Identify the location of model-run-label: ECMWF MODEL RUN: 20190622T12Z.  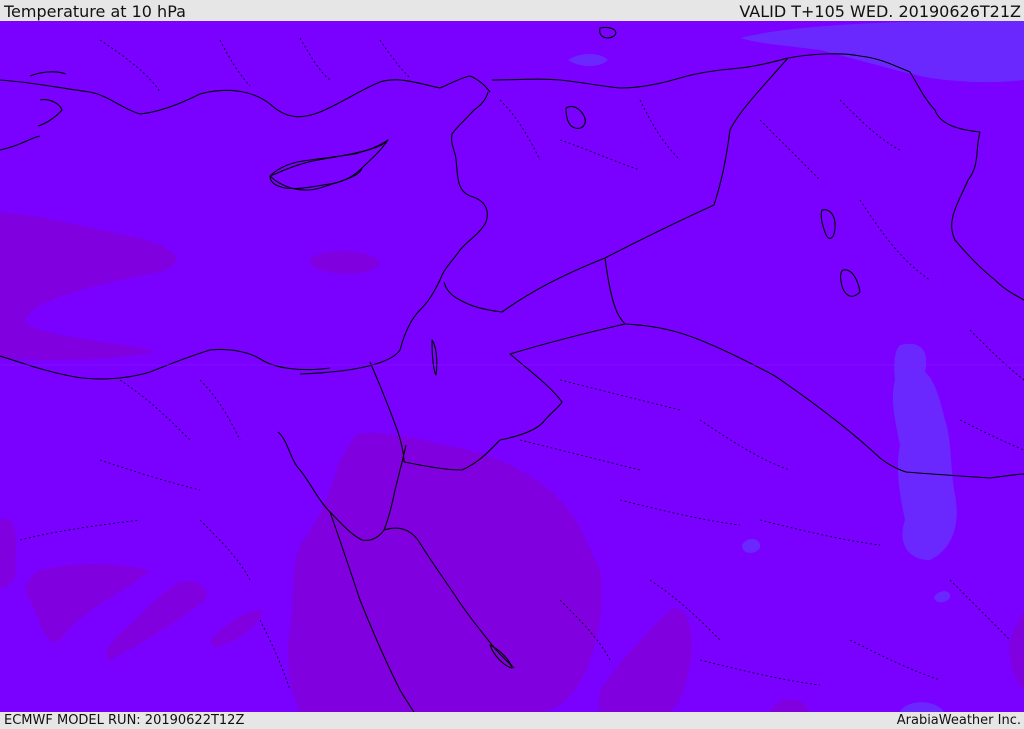
(124, 720).